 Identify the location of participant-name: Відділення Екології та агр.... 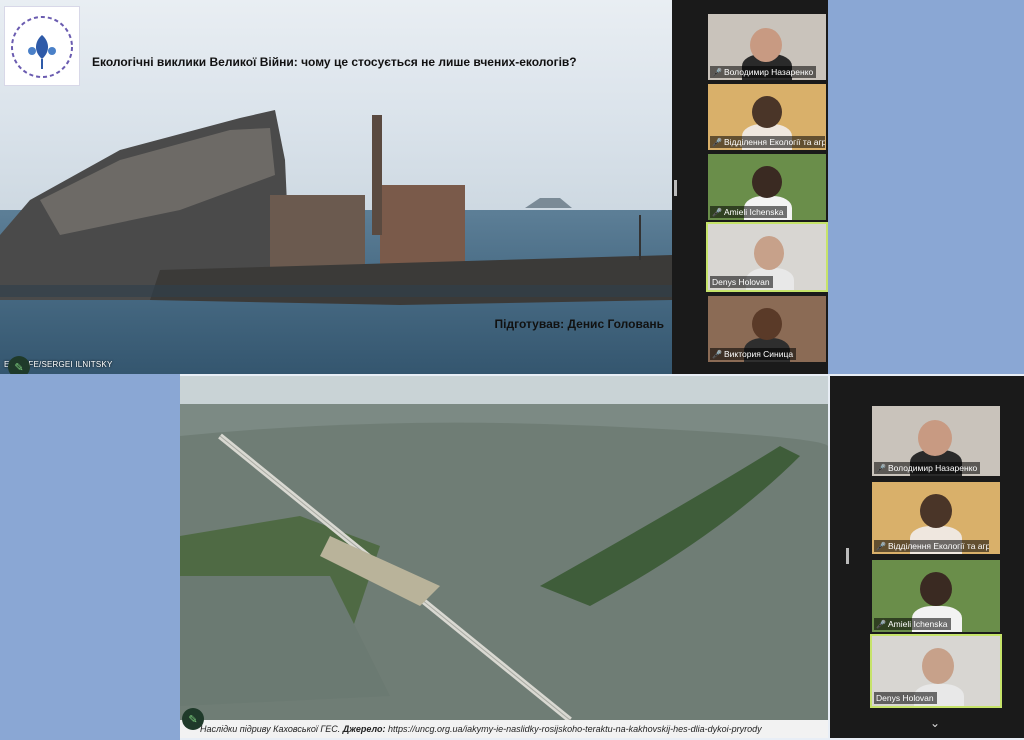
(774, 142).